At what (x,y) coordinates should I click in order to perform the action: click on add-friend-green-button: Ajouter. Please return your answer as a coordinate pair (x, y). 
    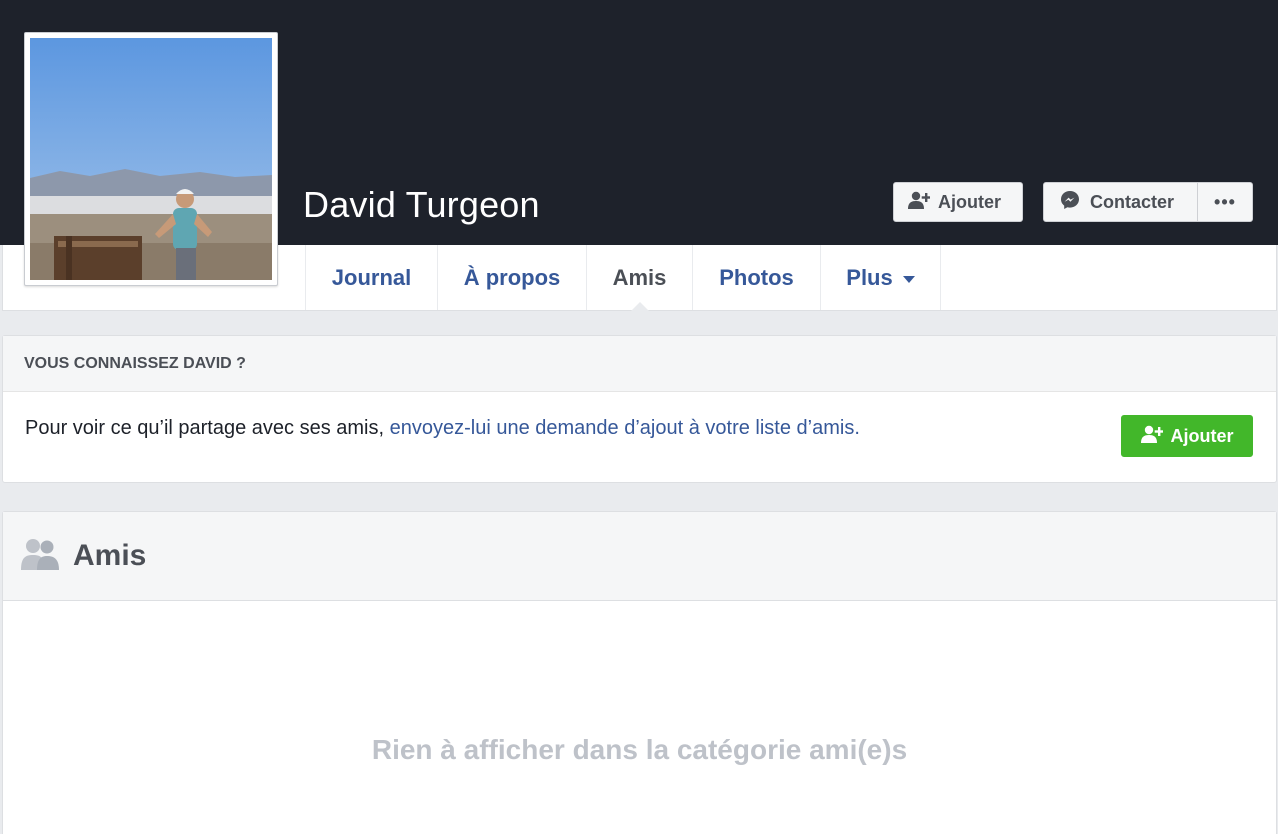
    Looking at the image, I should click on (1187, 436).